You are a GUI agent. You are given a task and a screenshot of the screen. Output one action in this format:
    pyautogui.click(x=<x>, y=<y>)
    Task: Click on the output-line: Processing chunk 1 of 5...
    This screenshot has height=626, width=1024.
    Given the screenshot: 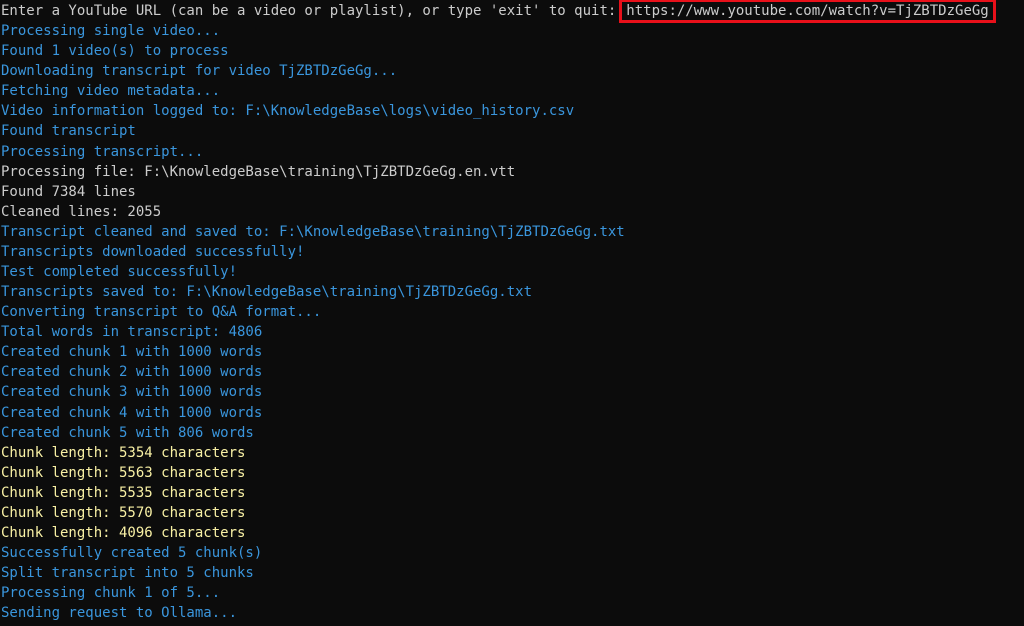 What is the action you would take?
    pyautogui.click(x=111, y=593)
    